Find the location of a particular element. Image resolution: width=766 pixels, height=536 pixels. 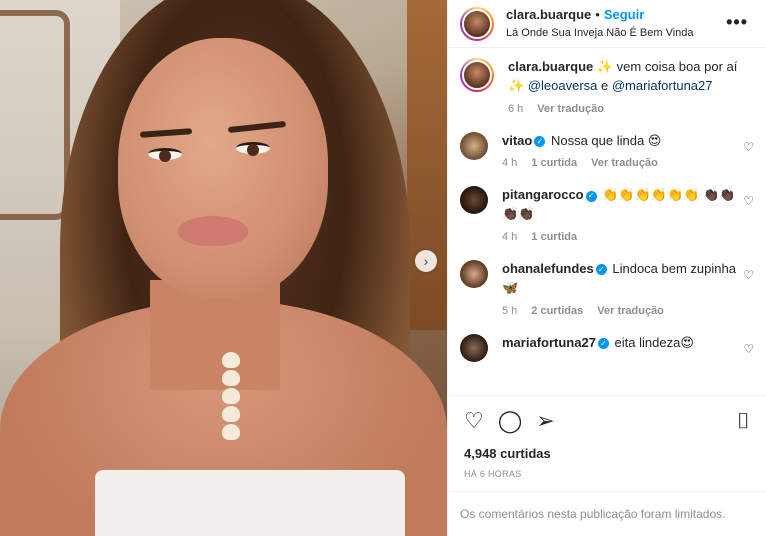

door is located at coordinates (427, 165).